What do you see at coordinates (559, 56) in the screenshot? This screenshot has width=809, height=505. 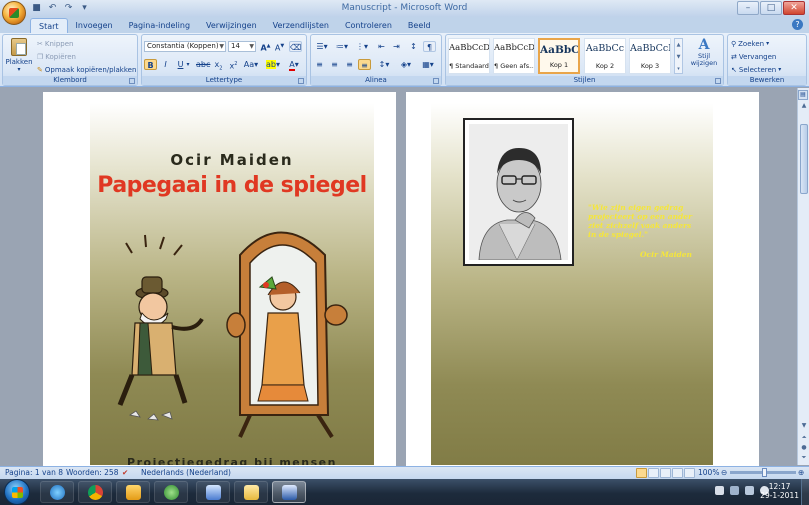 I see `style-kop-1: AaBbC Kop 1` at bounding box center [559, 56].